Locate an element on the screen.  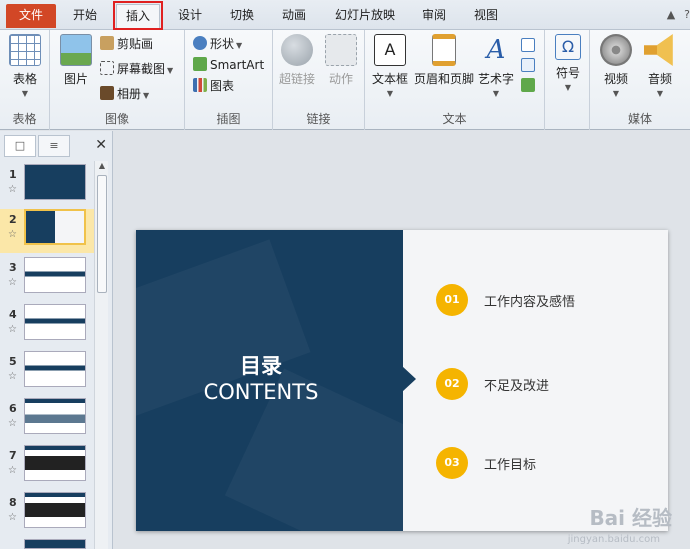
baidu-watermark: Bai 经验 is located at coordinates (630, 518).